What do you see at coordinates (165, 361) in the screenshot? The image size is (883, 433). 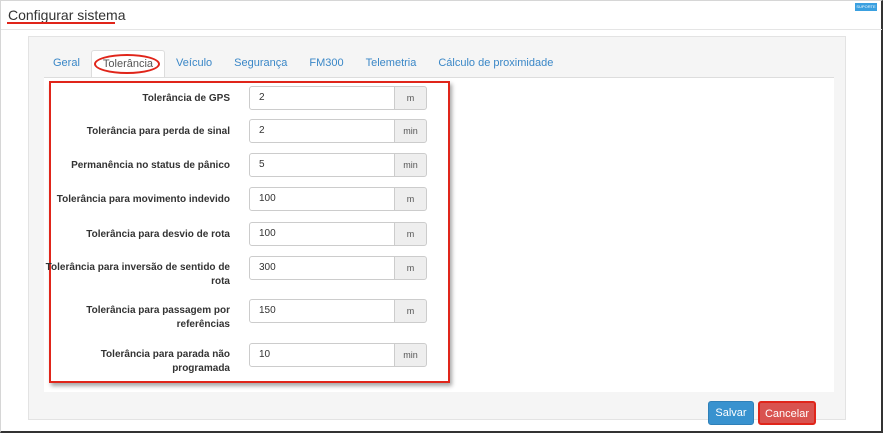 I see `field-label: Tolerância para parada não programada` at bounding box center [165, 361].